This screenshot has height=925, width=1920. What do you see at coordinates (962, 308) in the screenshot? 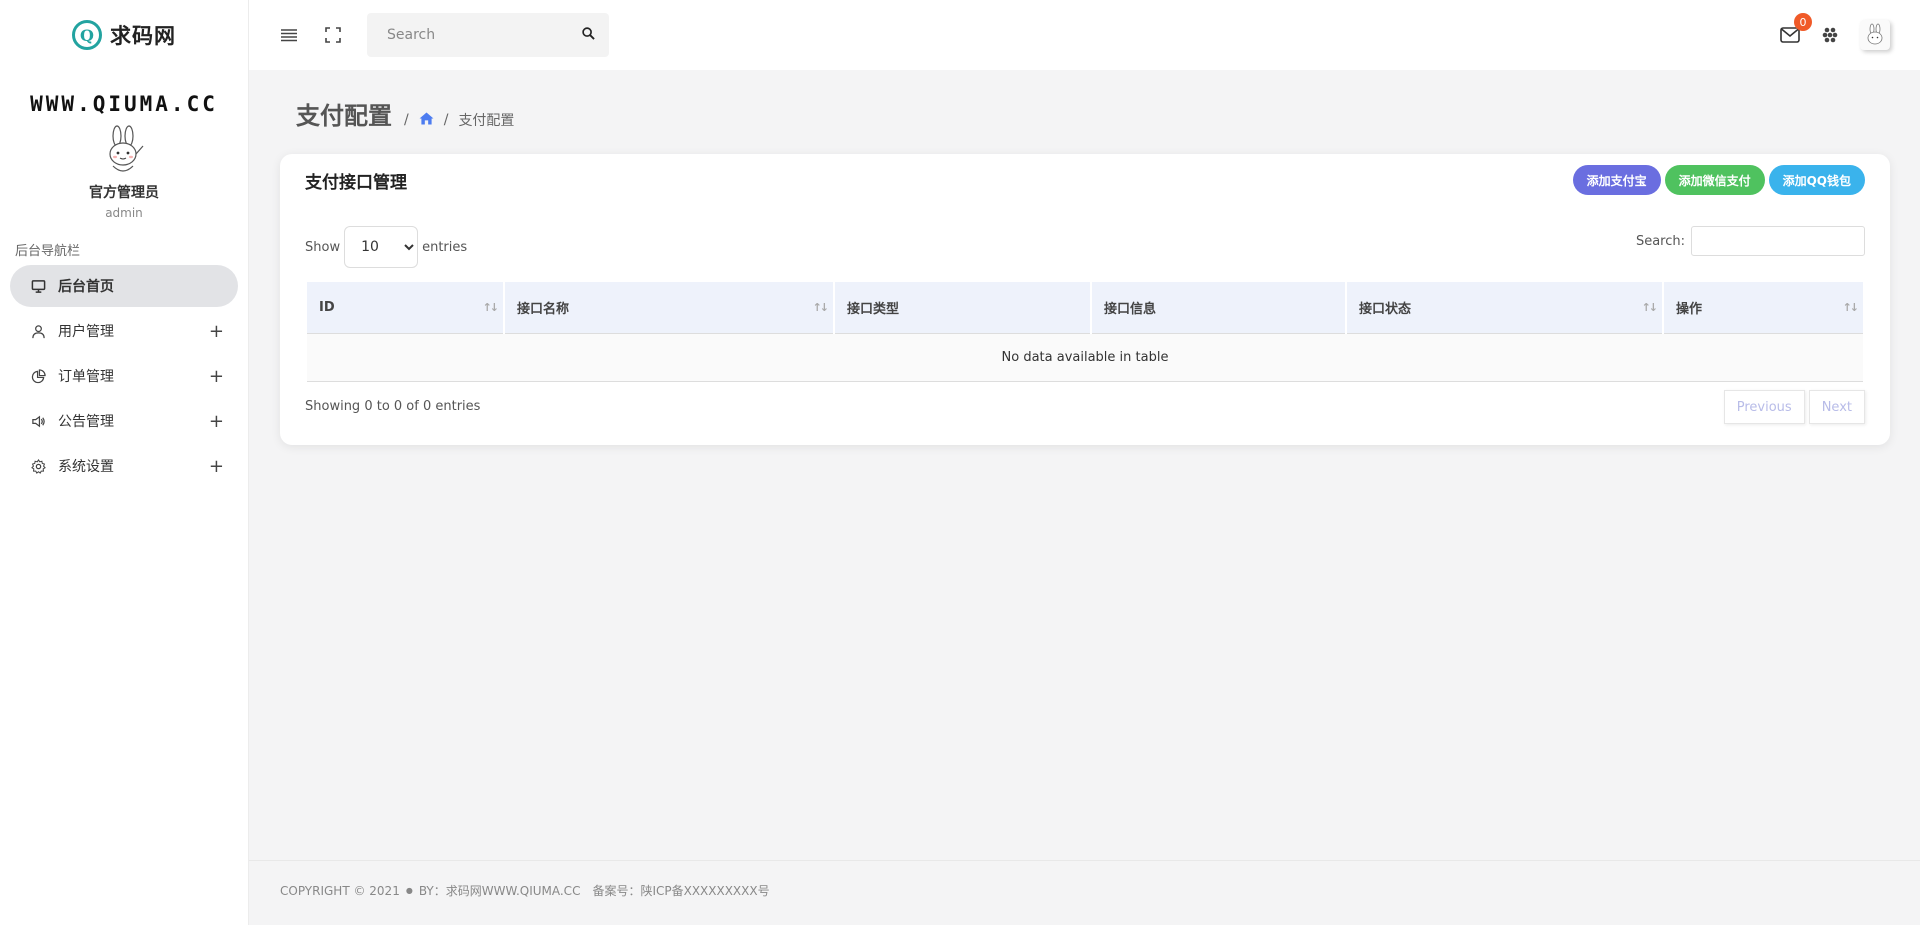
I see `column-header-type: 接口类型` at bounding box center [962, 308].